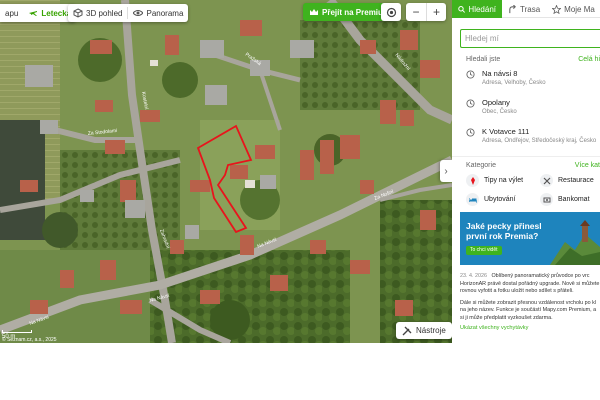  Describe the element at coordinates (78, 13) in the screenshot. I see `cube-icon` at that location.